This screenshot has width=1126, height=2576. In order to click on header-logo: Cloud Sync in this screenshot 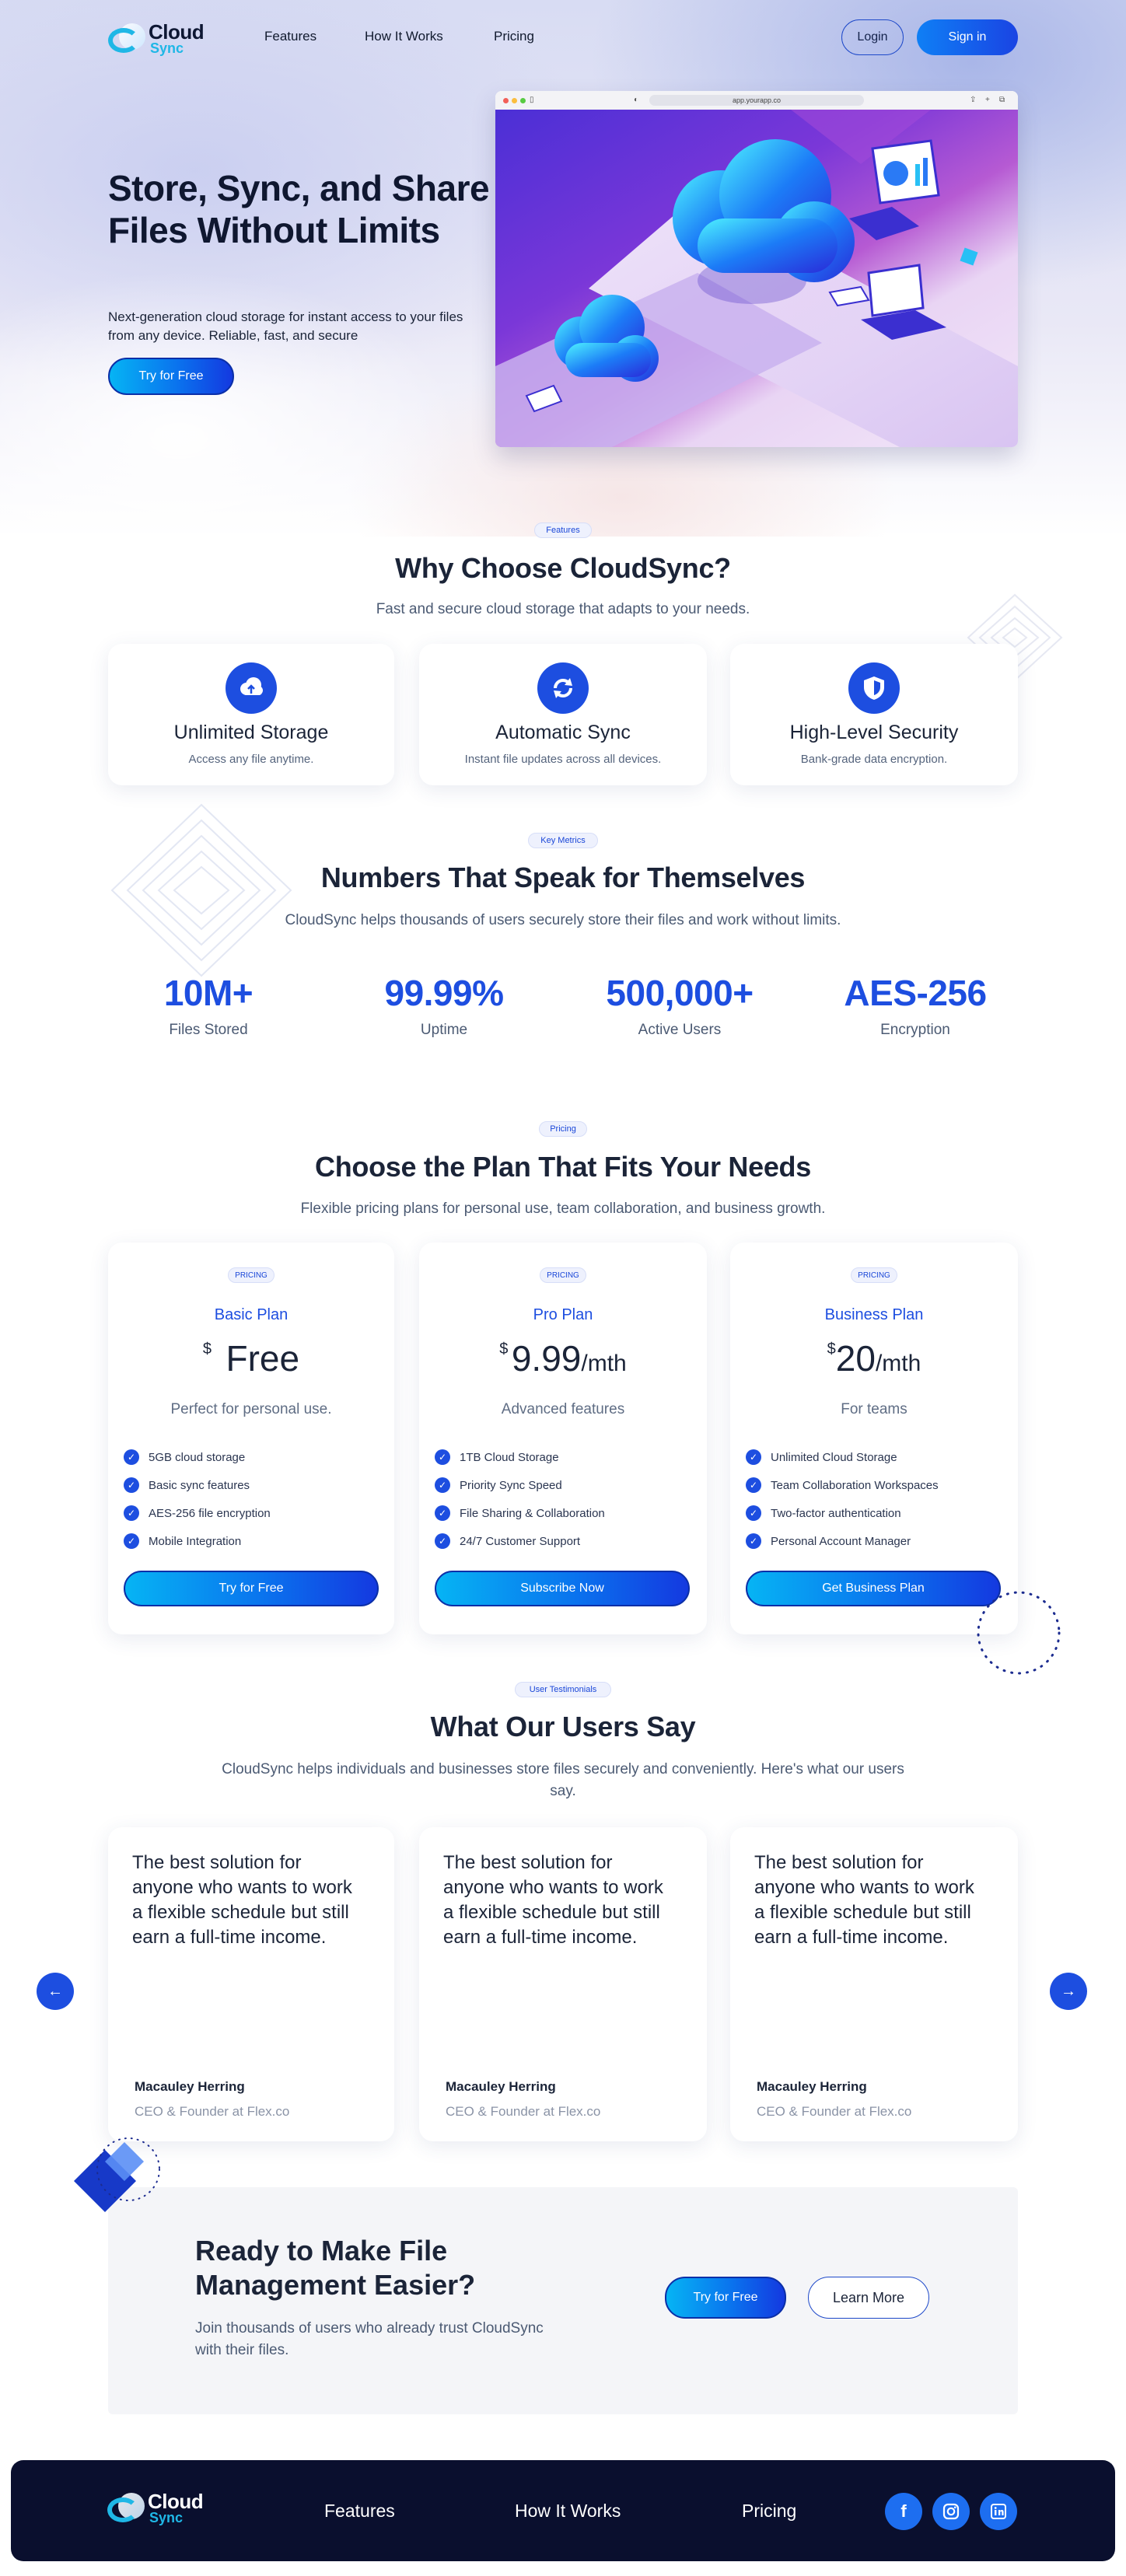, I will do `click(156, 38)`.